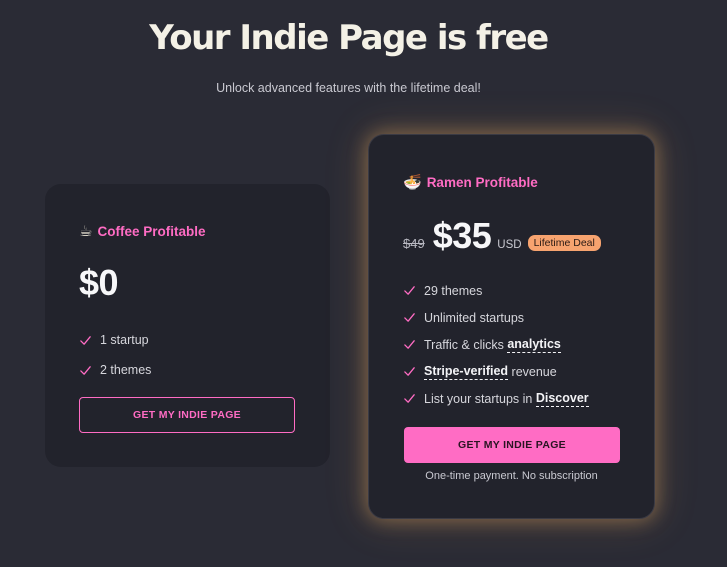 The width and height of the screenshot is (727, 567). What do you see at coordinates (99, 282) in the screenshot?
I see `plan-price: $0` at bounding box center [99, 282].